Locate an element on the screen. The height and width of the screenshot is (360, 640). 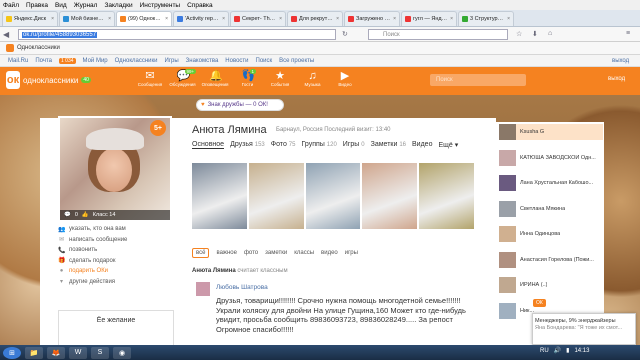
menu-item: Правка is located at coordinates (37, 5).